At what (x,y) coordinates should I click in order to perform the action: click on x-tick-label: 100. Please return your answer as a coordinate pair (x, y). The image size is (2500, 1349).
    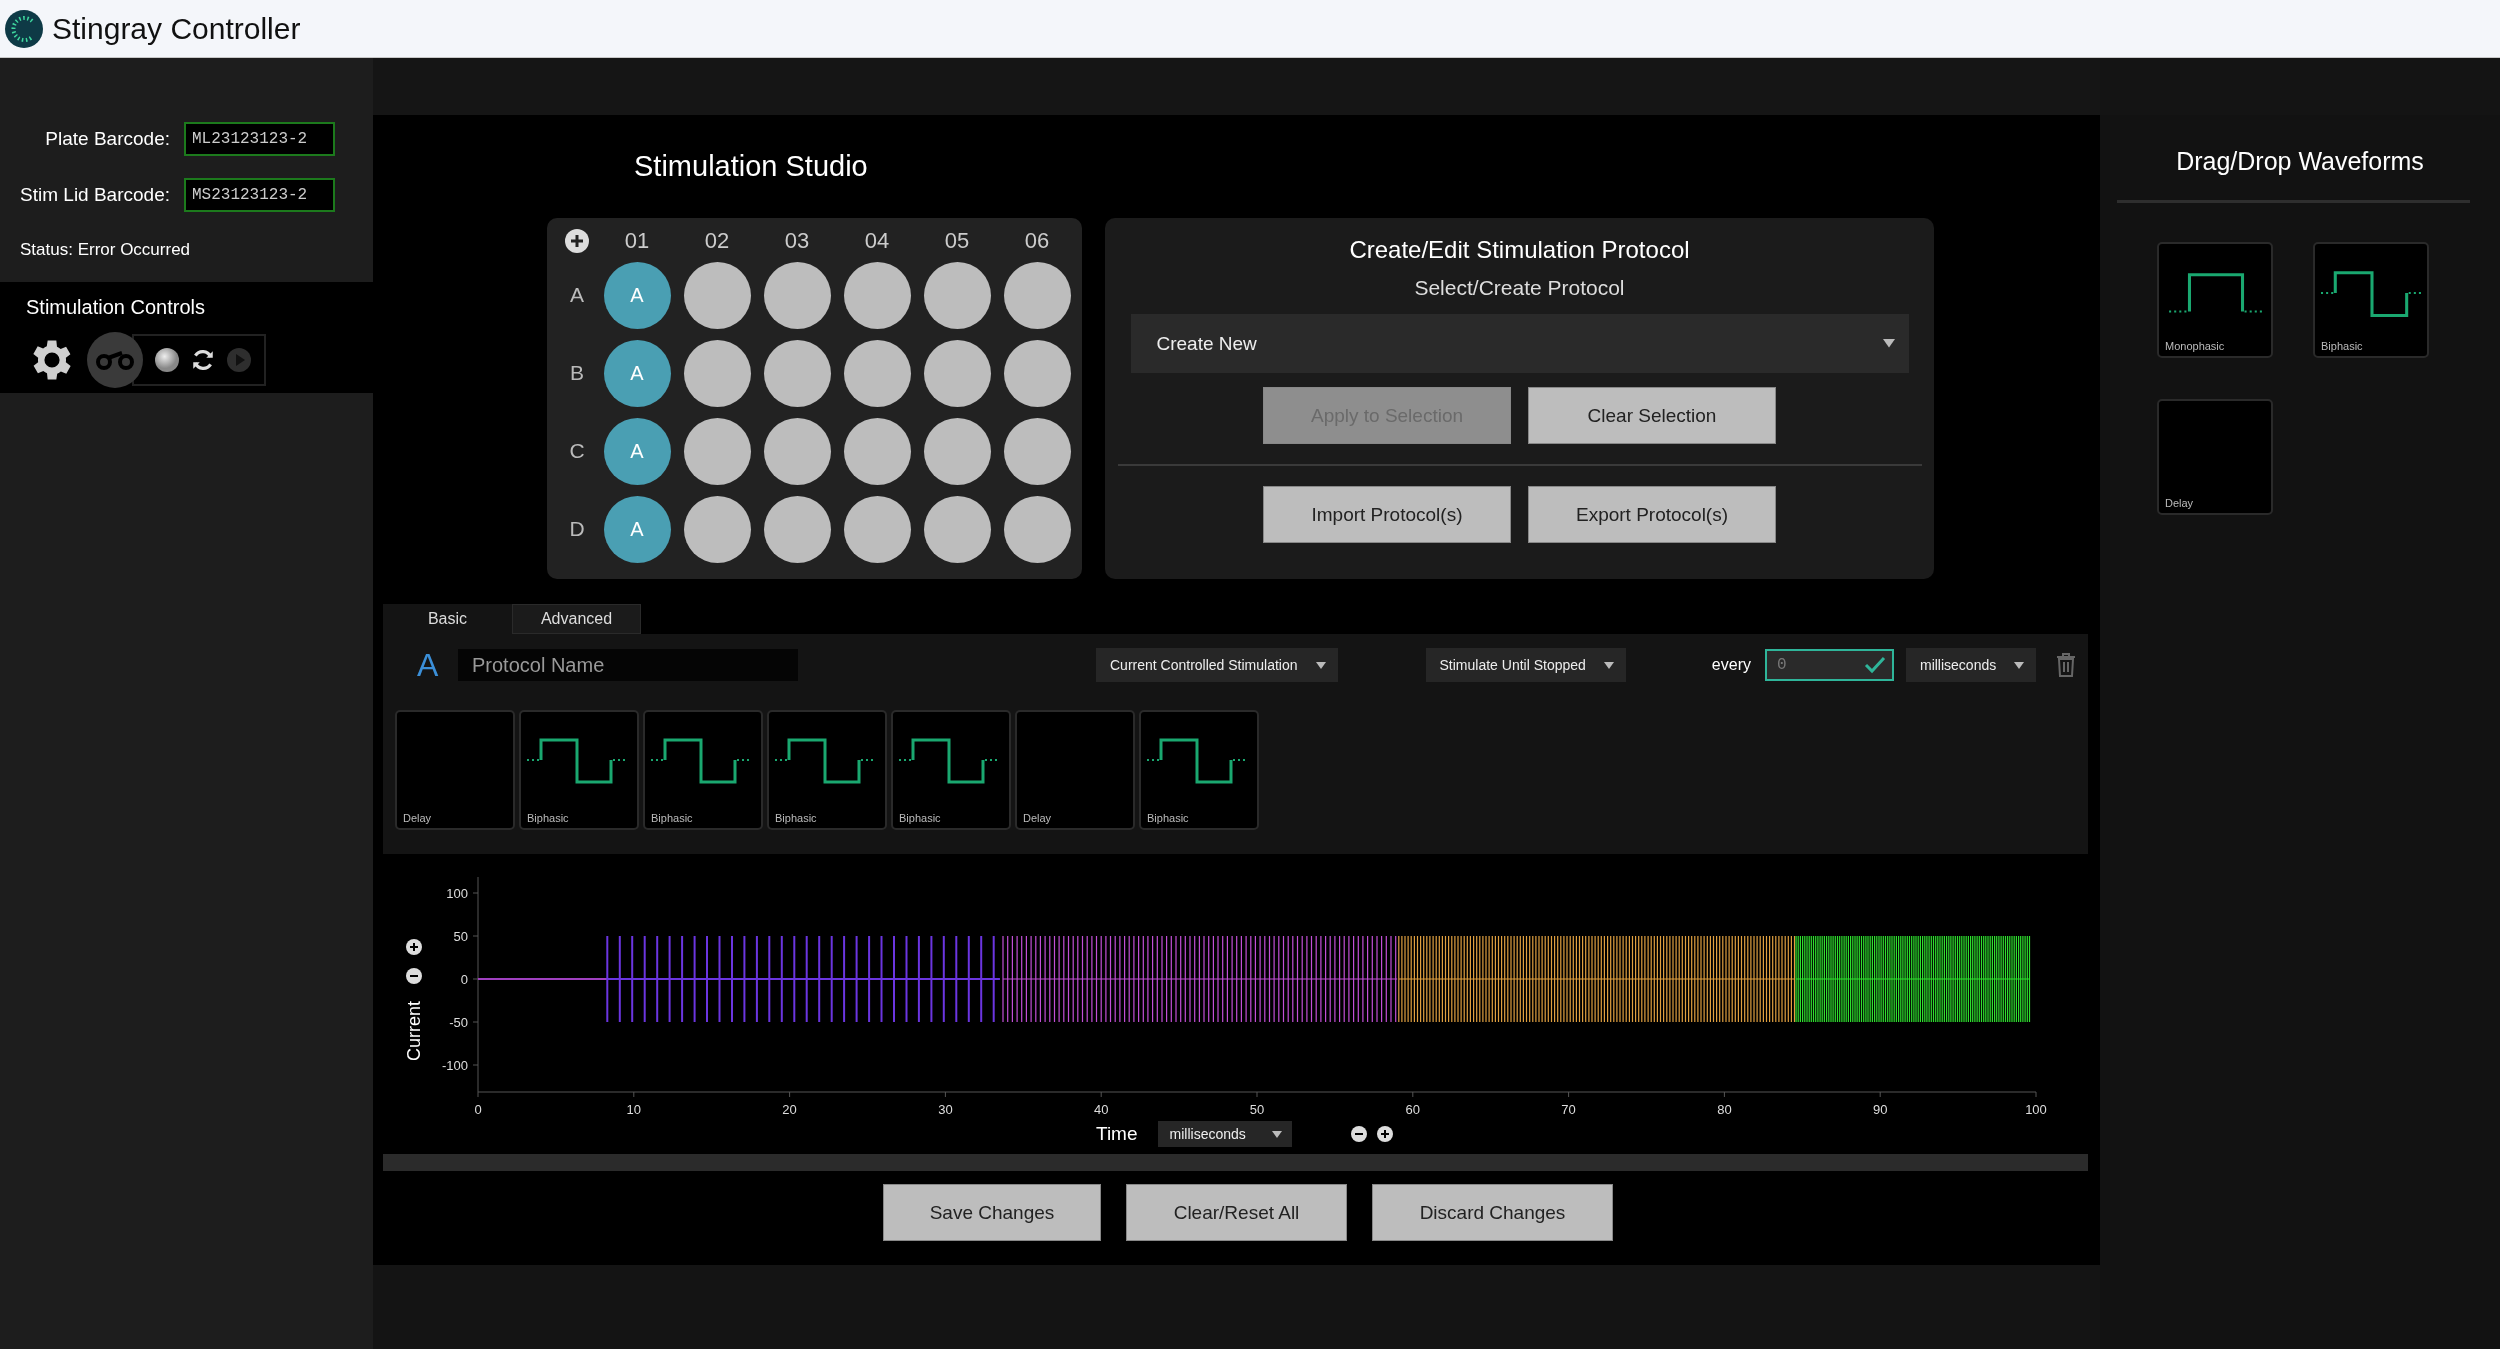
    Looking at the image, I should click on (2036, 1109).